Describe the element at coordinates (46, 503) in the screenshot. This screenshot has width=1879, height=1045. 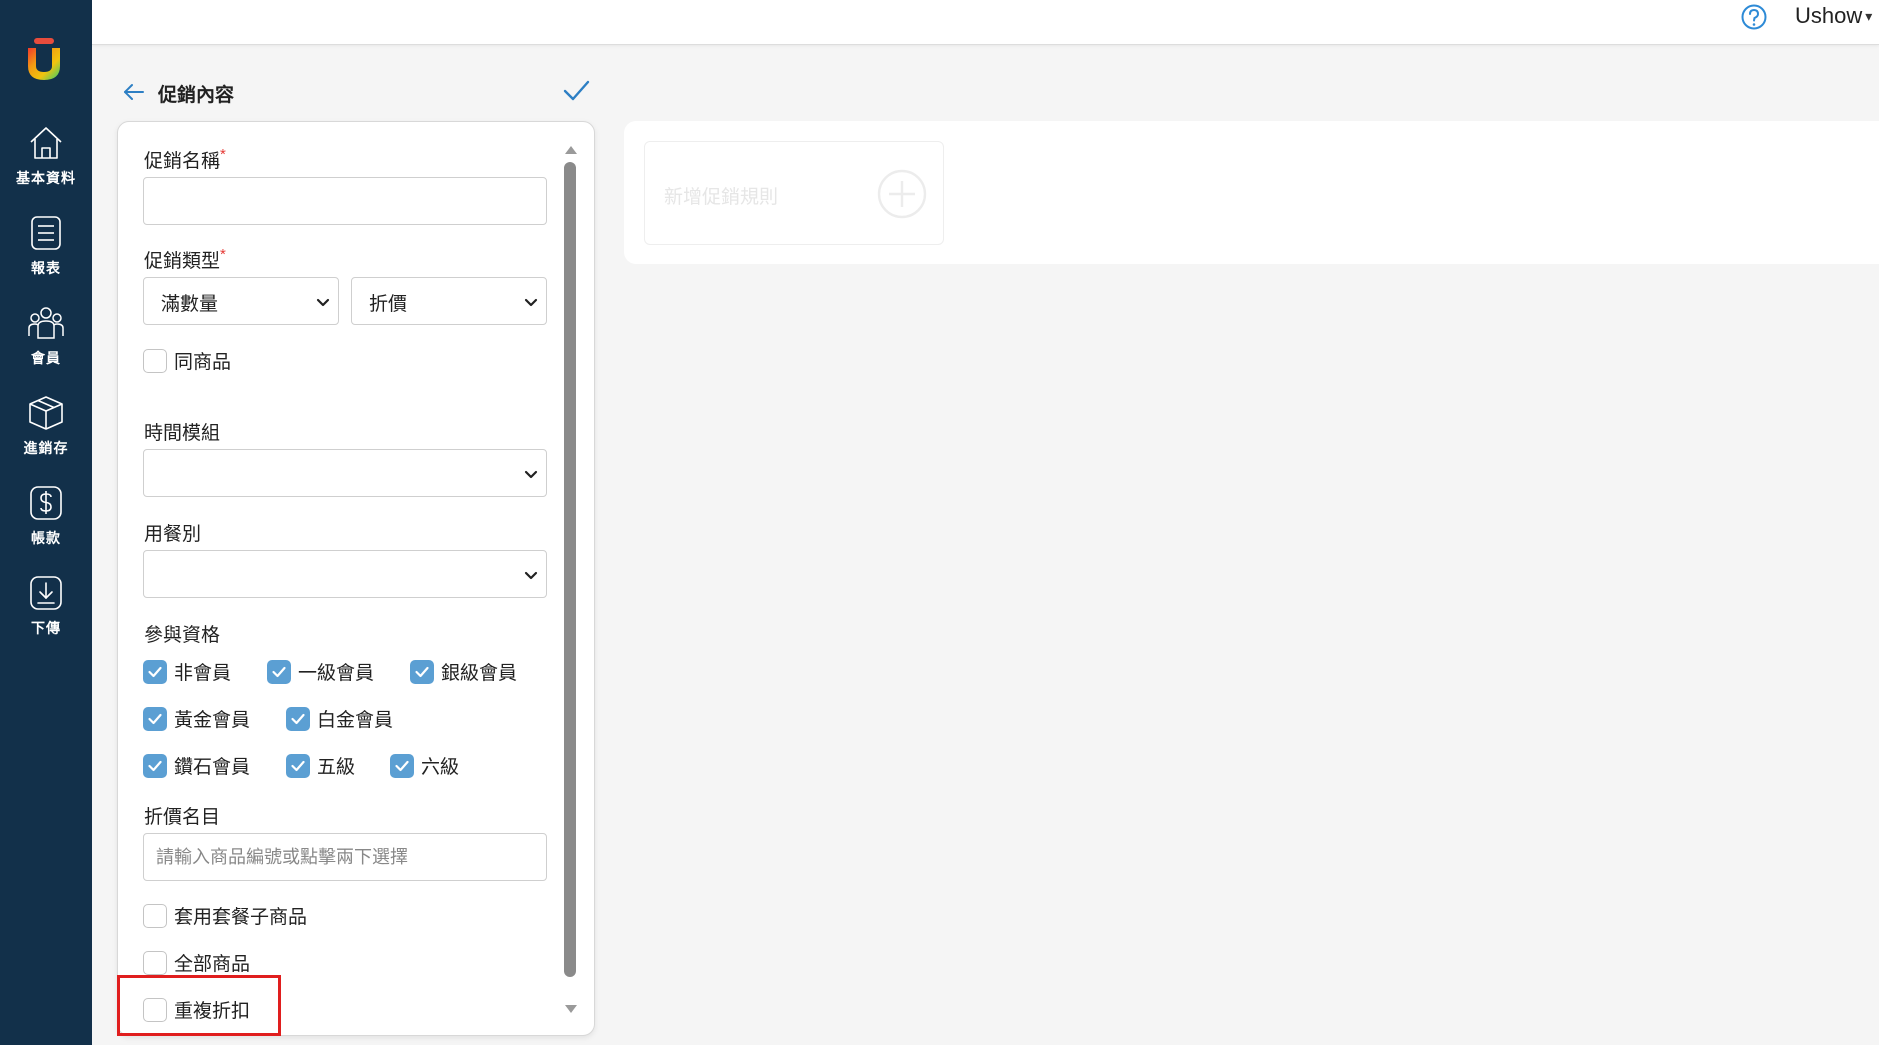
I see `dollar-icon` at that location.